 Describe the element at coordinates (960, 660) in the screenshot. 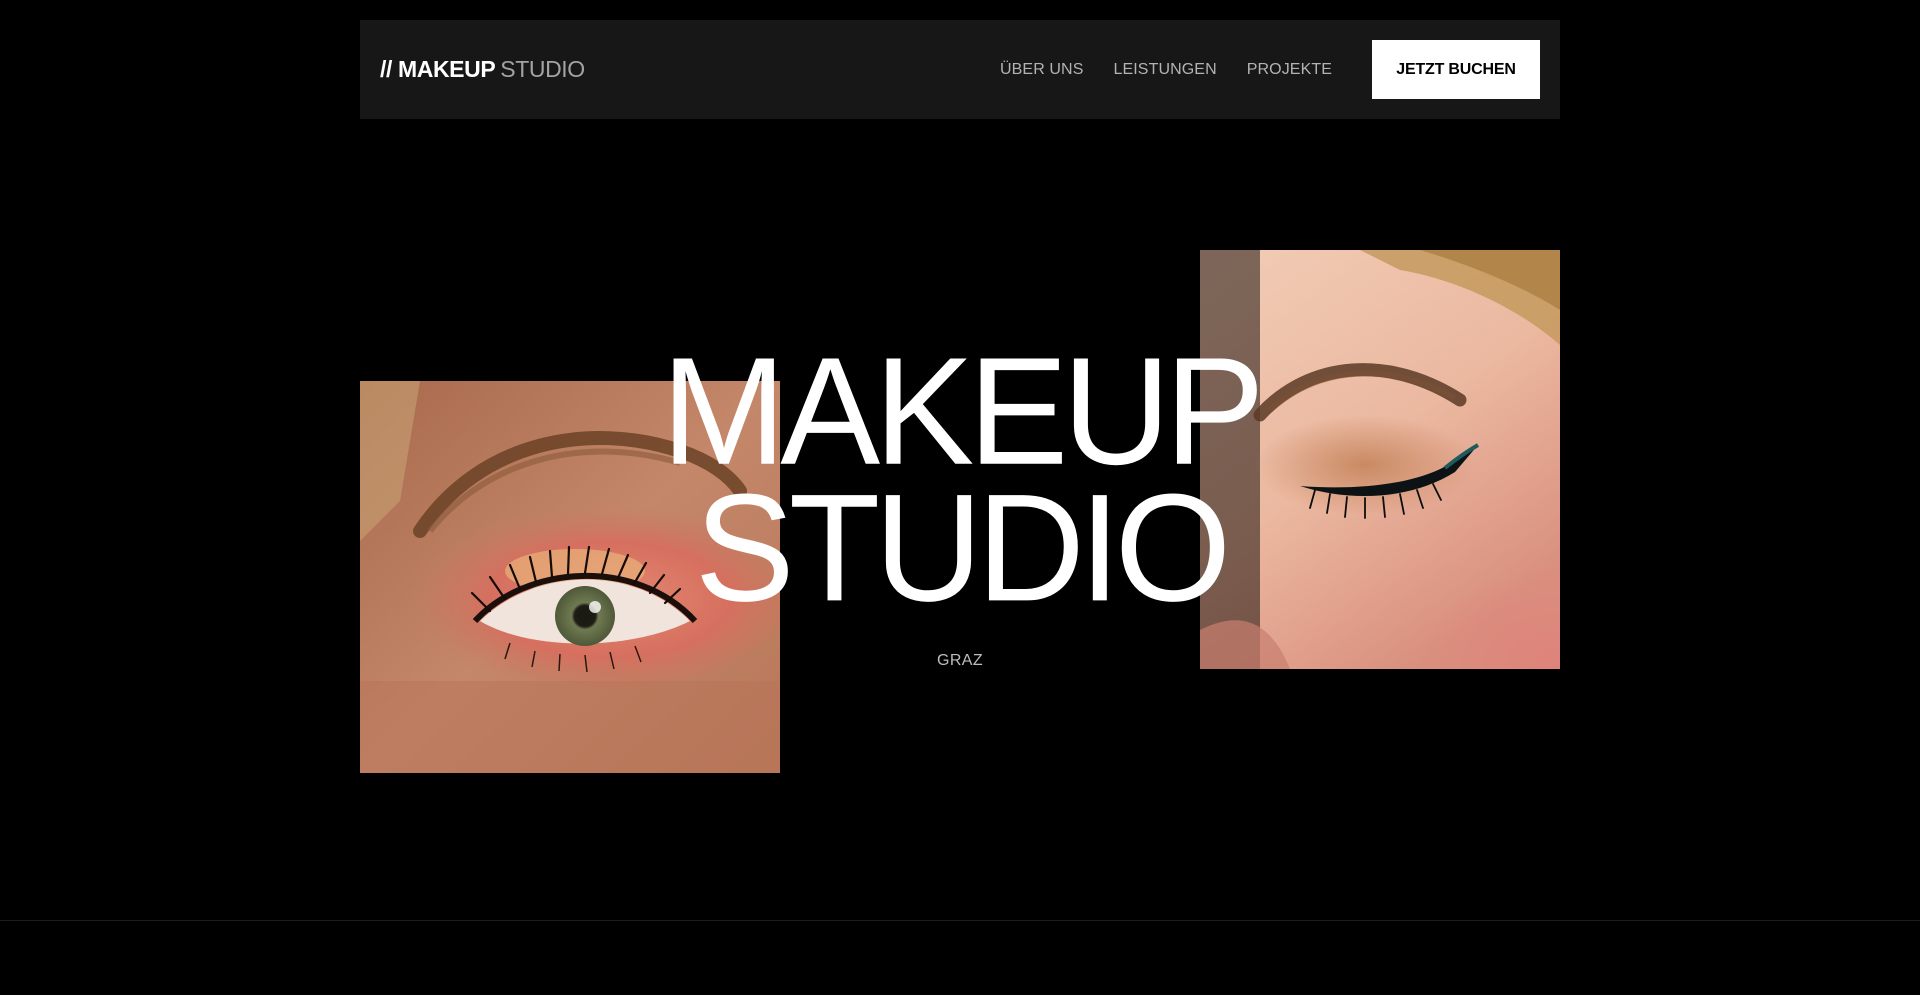

I see `hero-location: GRAZ` at that location.